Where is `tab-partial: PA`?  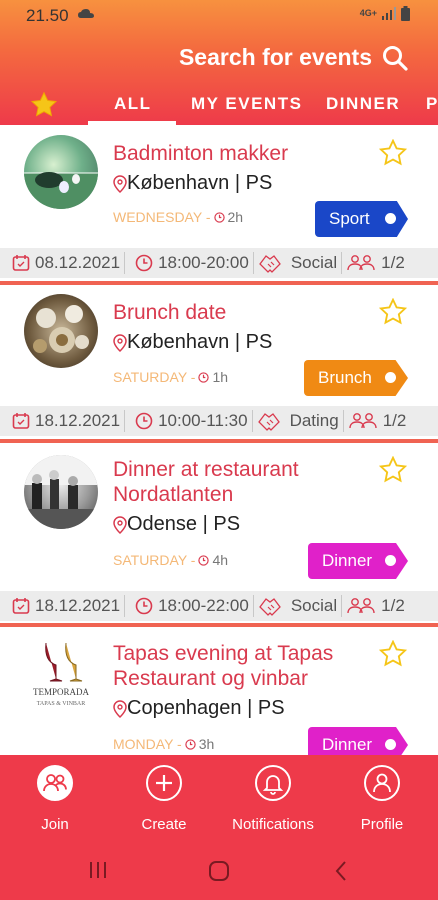 tab-partial: PA is located at coordinates (432, 104).